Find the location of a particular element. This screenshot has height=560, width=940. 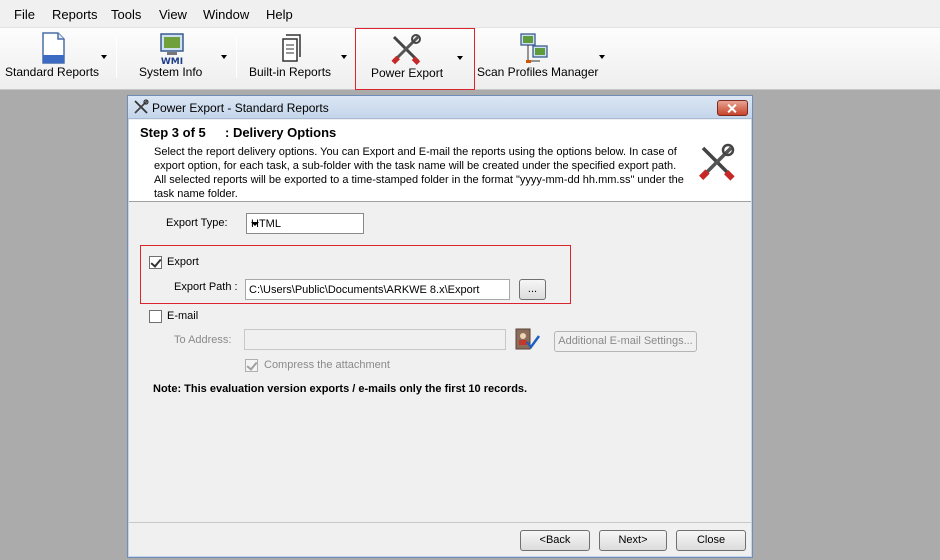

power-export-button: Power Export is located at coordinates (415, 59).